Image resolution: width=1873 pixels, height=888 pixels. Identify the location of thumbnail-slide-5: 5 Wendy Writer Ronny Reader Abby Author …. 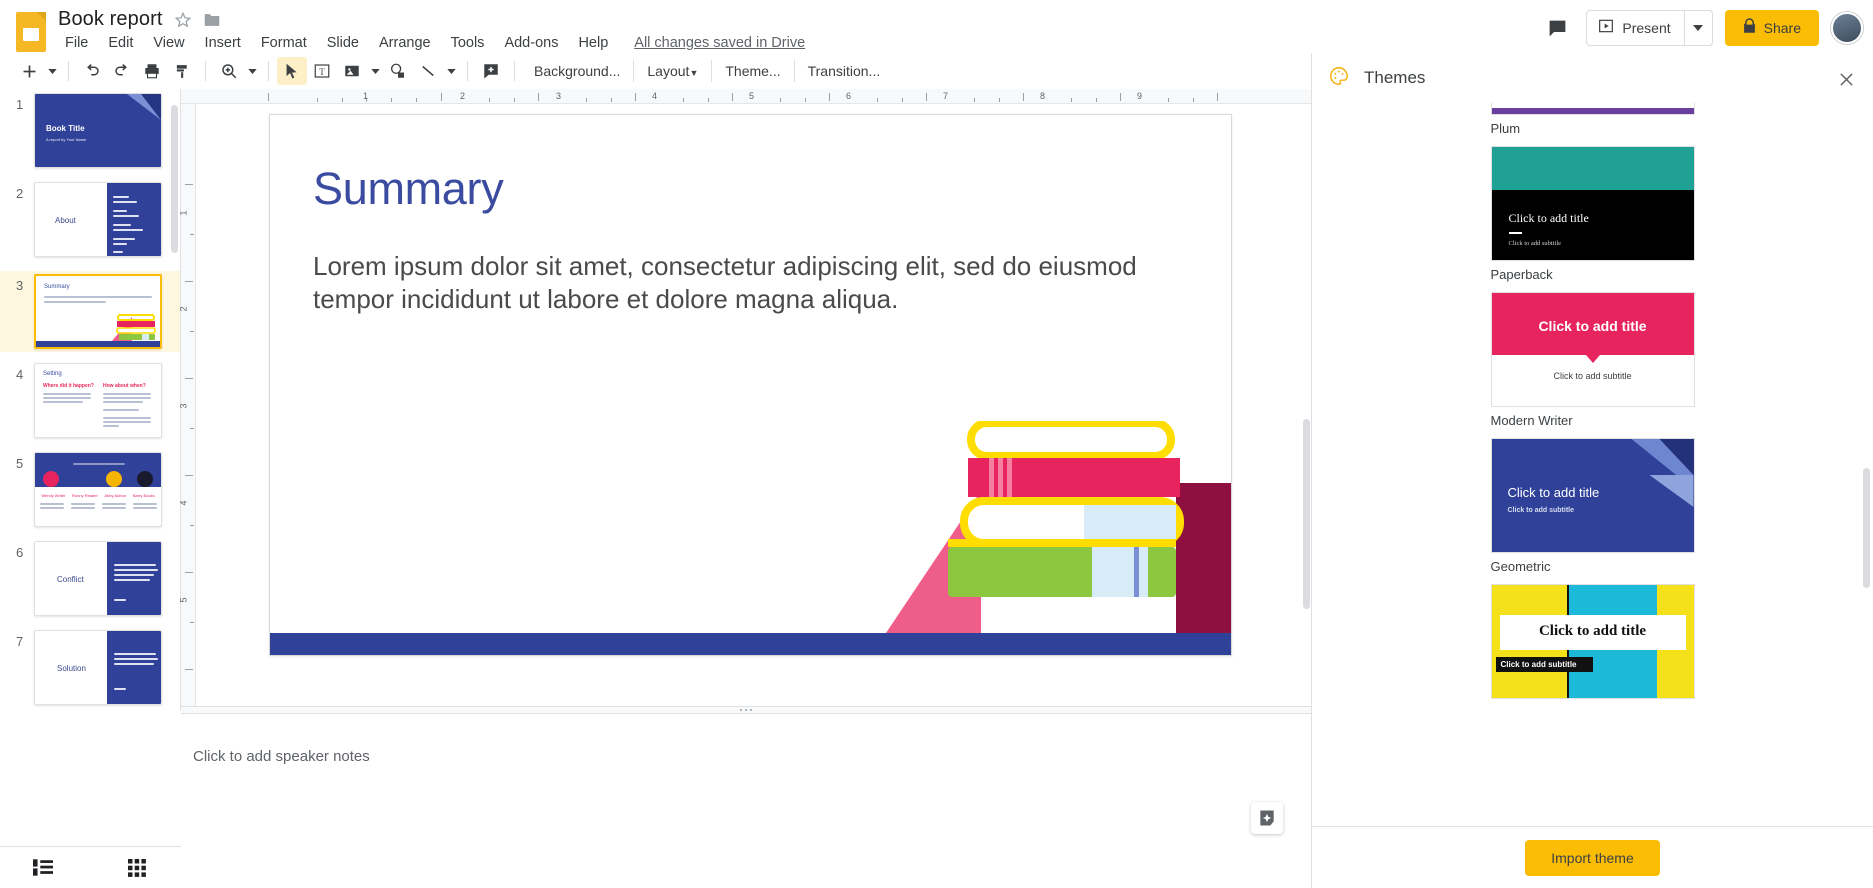
(90, 489).